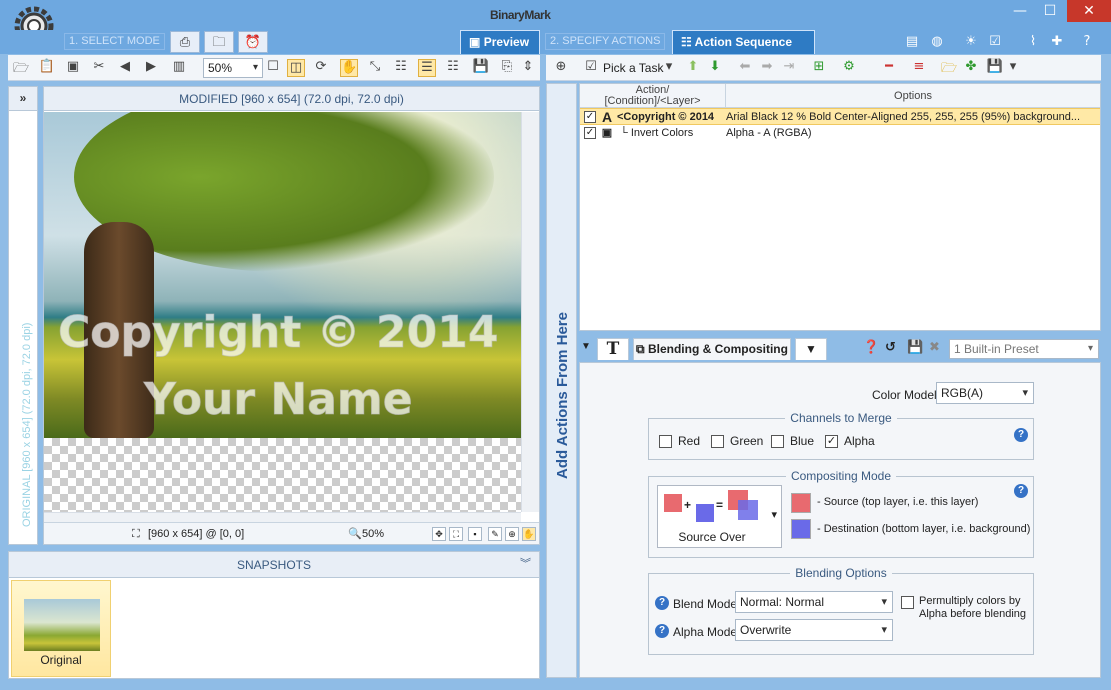  Describe the element at coordinates (475, 534) in the screenshot. I see `actual-size-icon: ▪` at that location.